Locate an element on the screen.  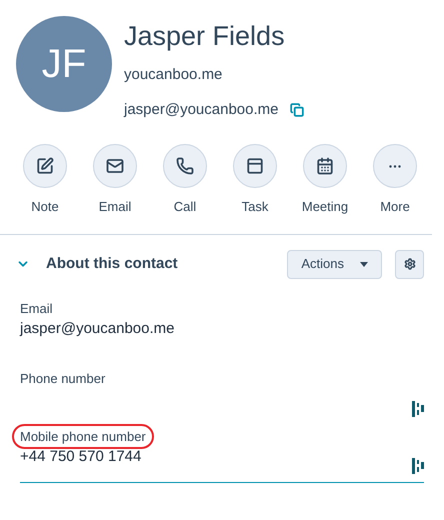
pencil-icon is located at coordinates (45, 166).